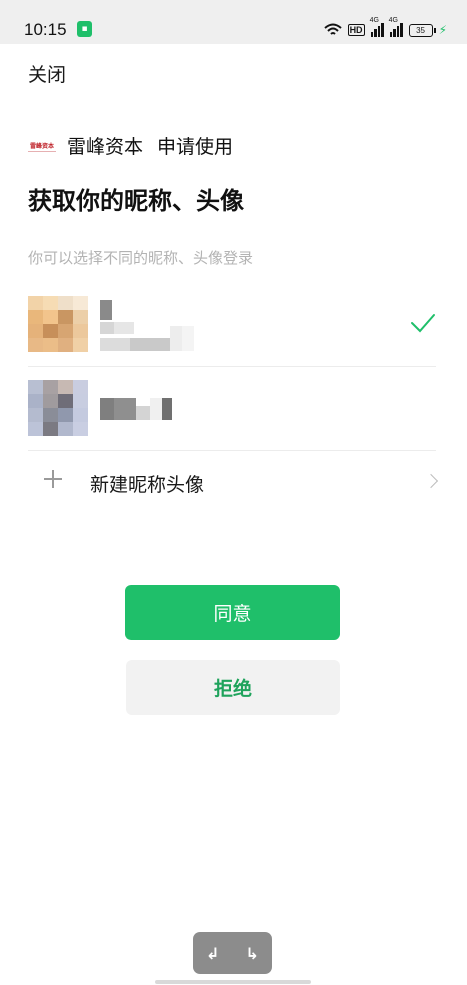  Describe the element at coordinates (442, 30) in the screenshot. I see `charging-icon: ⚡` at that location.